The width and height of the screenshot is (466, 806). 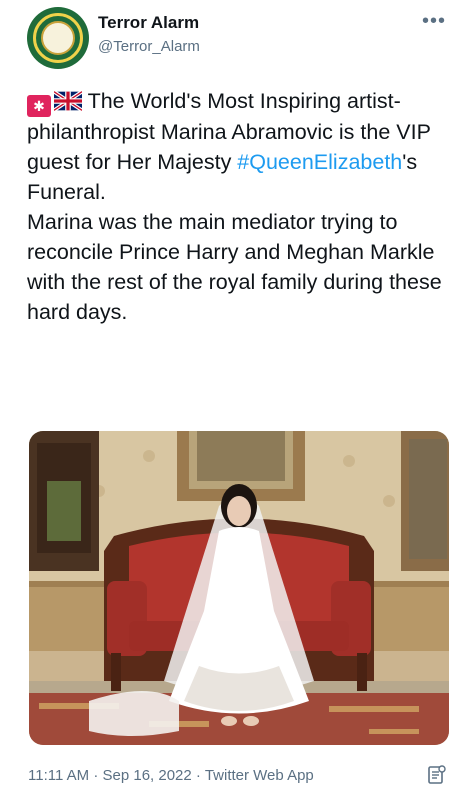 What do you see at coordinates (437, 777) in the screenshot?
I see `analytics-icon` at bounding box center [437, 777].